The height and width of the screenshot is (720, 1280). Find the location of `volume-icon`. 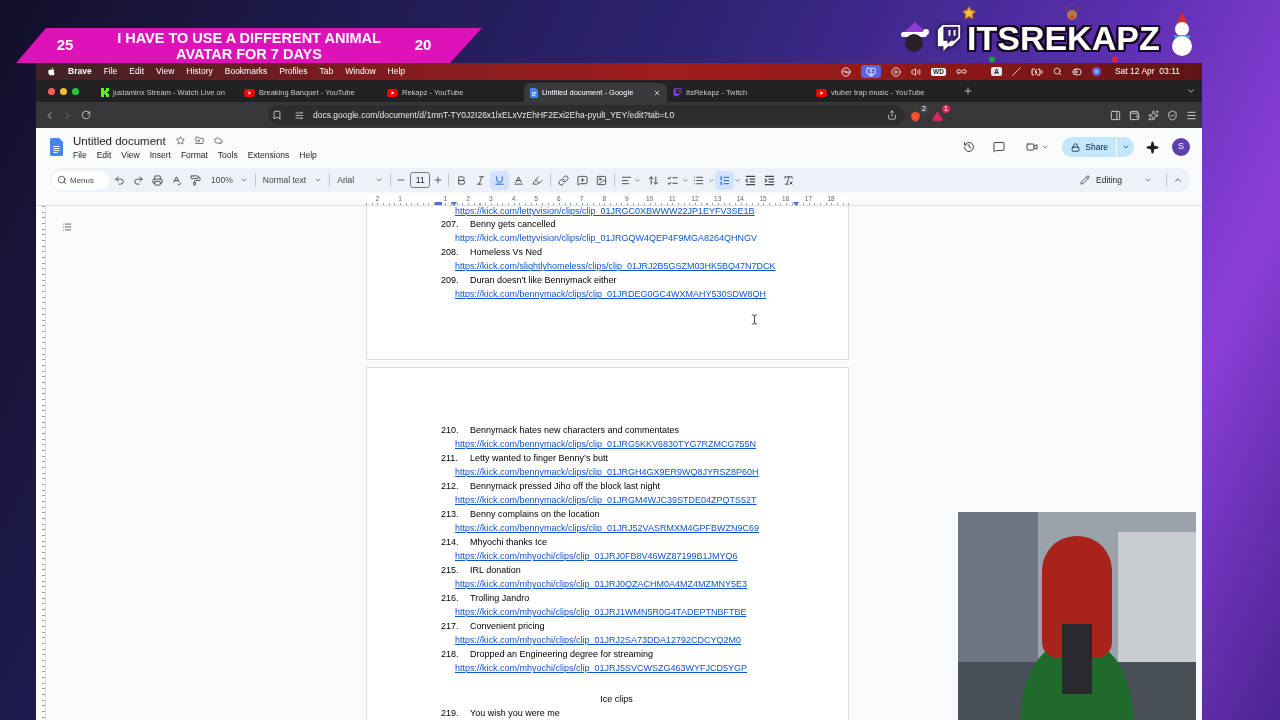

volume-icon is located at coordinates (916, 71).